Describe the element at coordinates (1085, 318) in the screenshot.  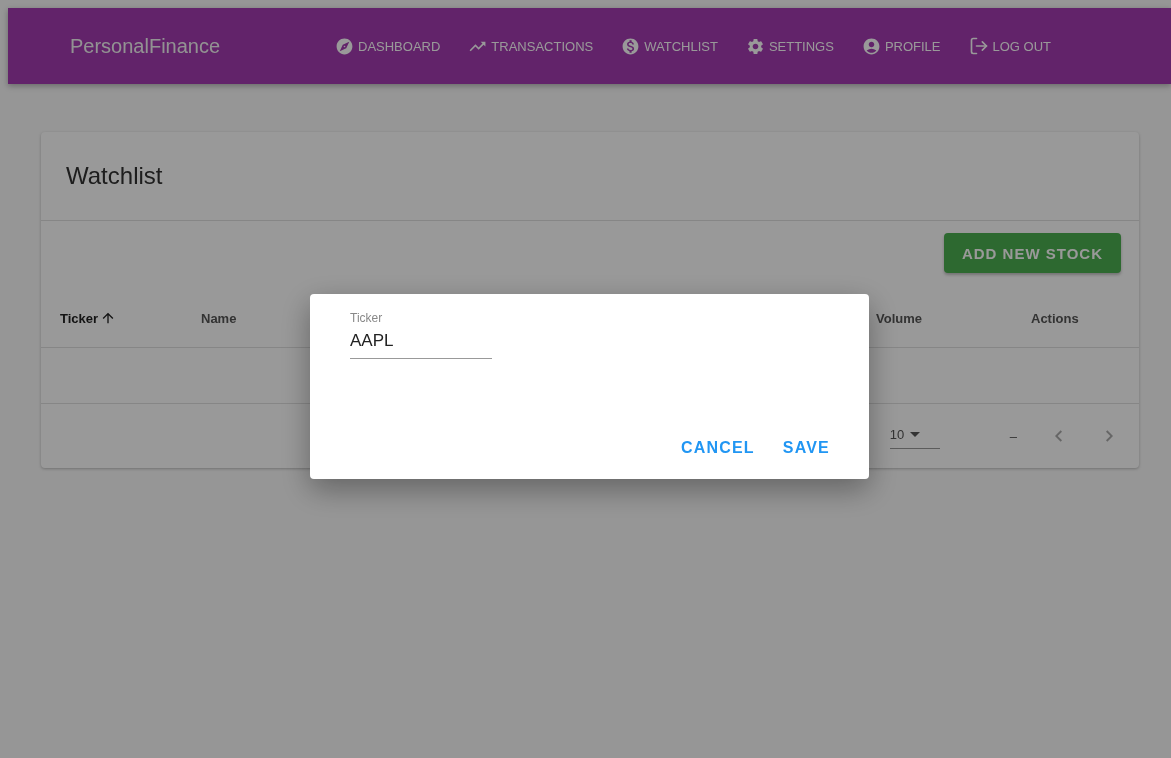
I see `column-header: Actions` at that location.